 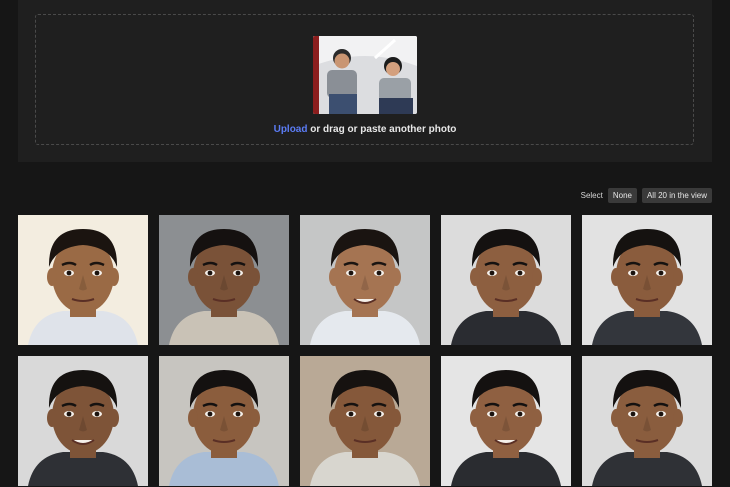 What do you see at coordinates (291, 129) in the screenshot?
I see `upload-link: Upload` at bounding box center [291, 129].